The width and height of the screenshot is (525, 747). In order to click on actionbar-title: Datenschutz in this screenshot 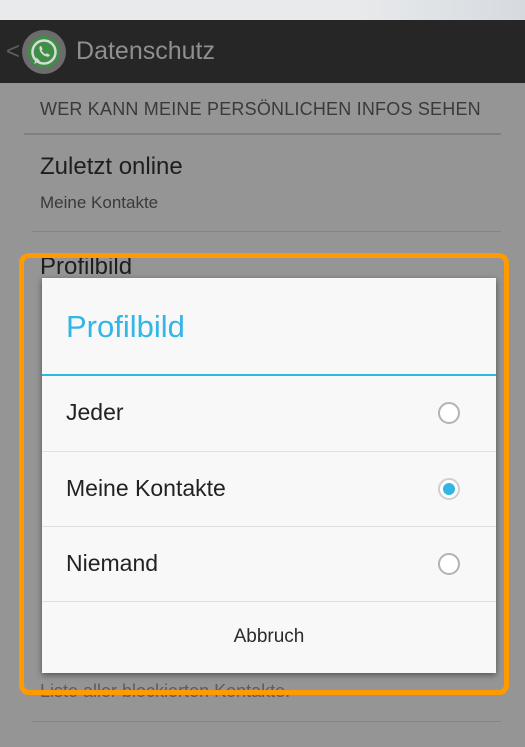, I will do `click(145, 51)`.